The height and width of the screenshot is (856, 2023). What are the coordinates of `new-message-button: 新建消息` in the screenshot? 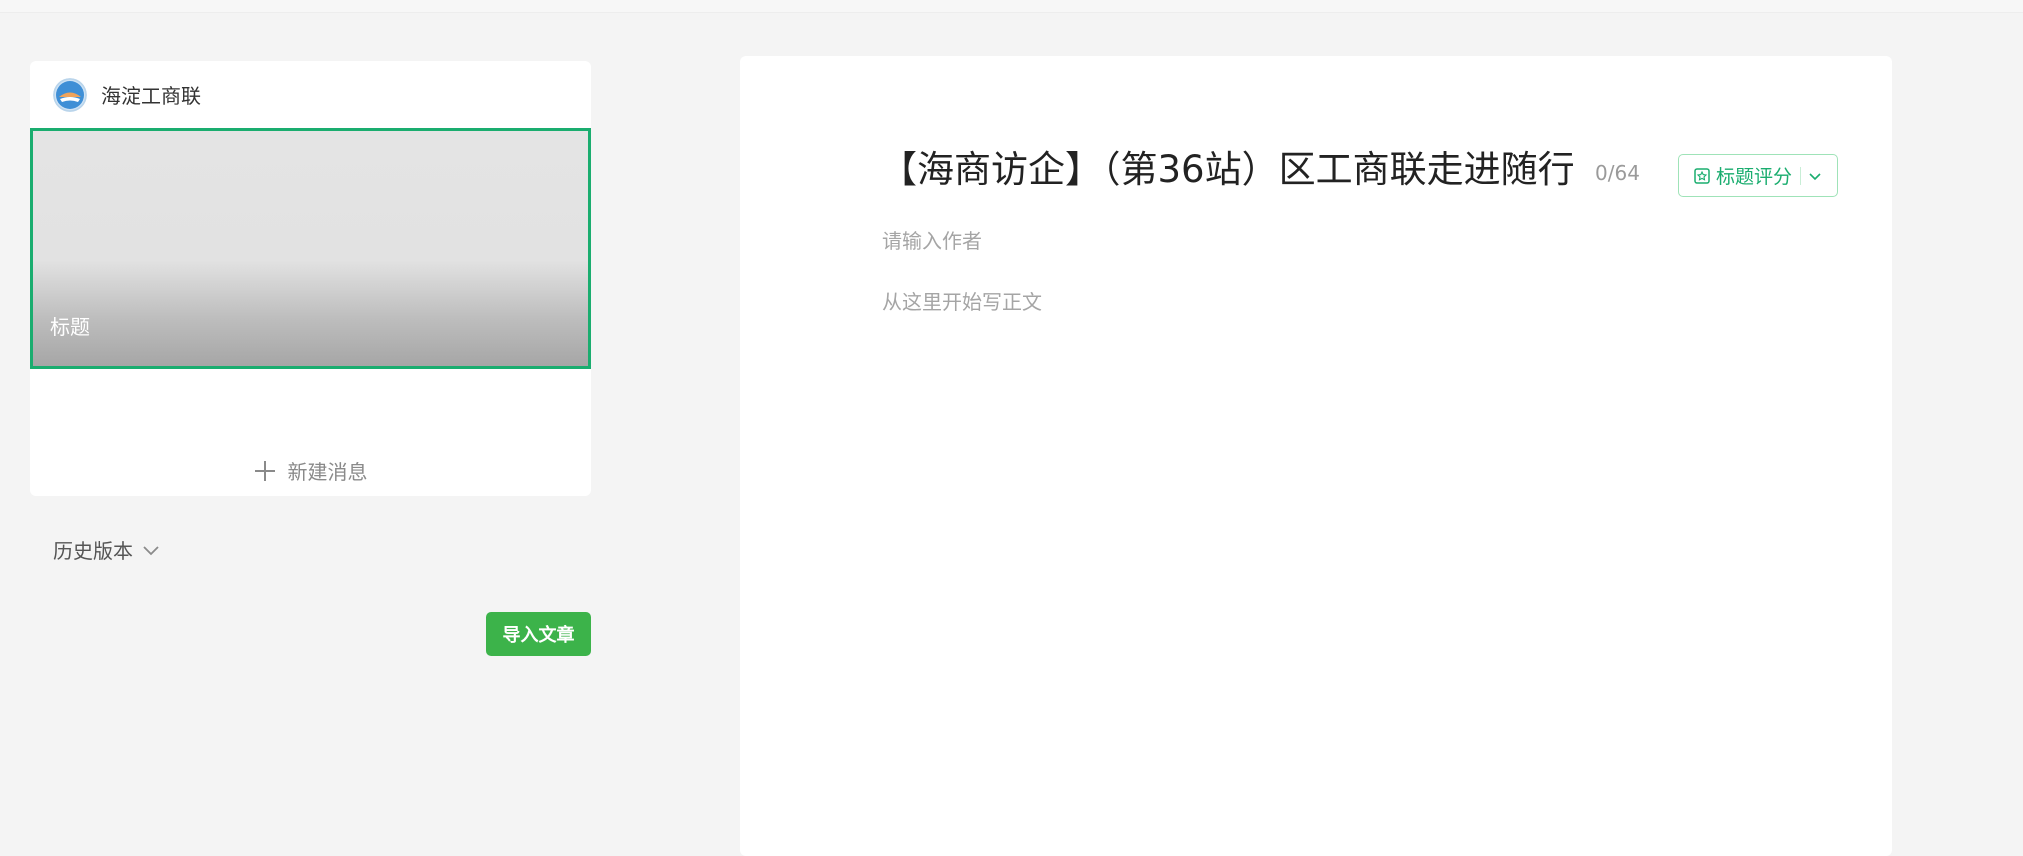 It's located at (310, 470).